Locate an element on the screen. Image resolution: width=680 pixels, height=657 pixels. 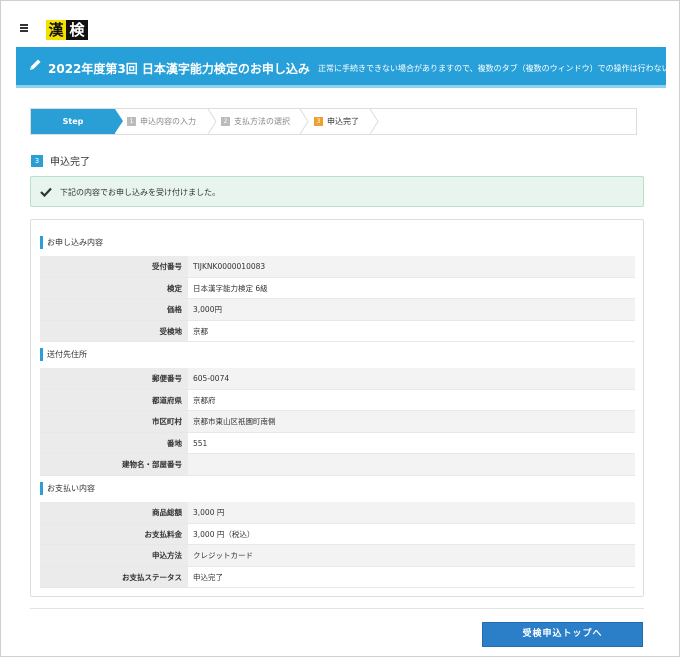
step-2: 2 支払方法の選択 is located at coordinates (255, 121).